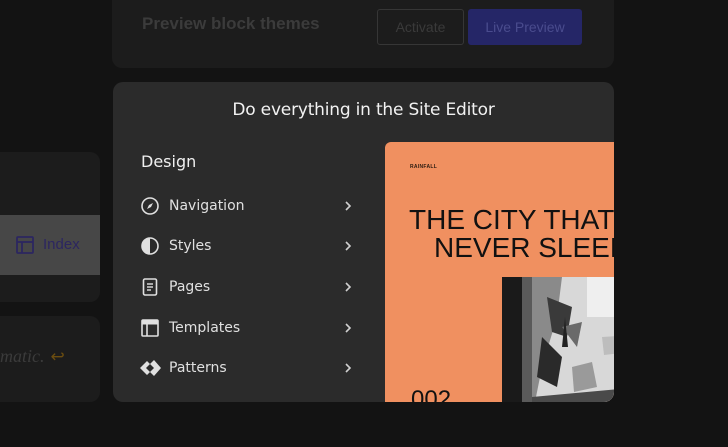 The height and width of the screenshot is (447, 728). What do you see at coordinates (207, 206) in the screenshot?
I see `menu-item-label: Navigation` at bounding box center [207, 206].